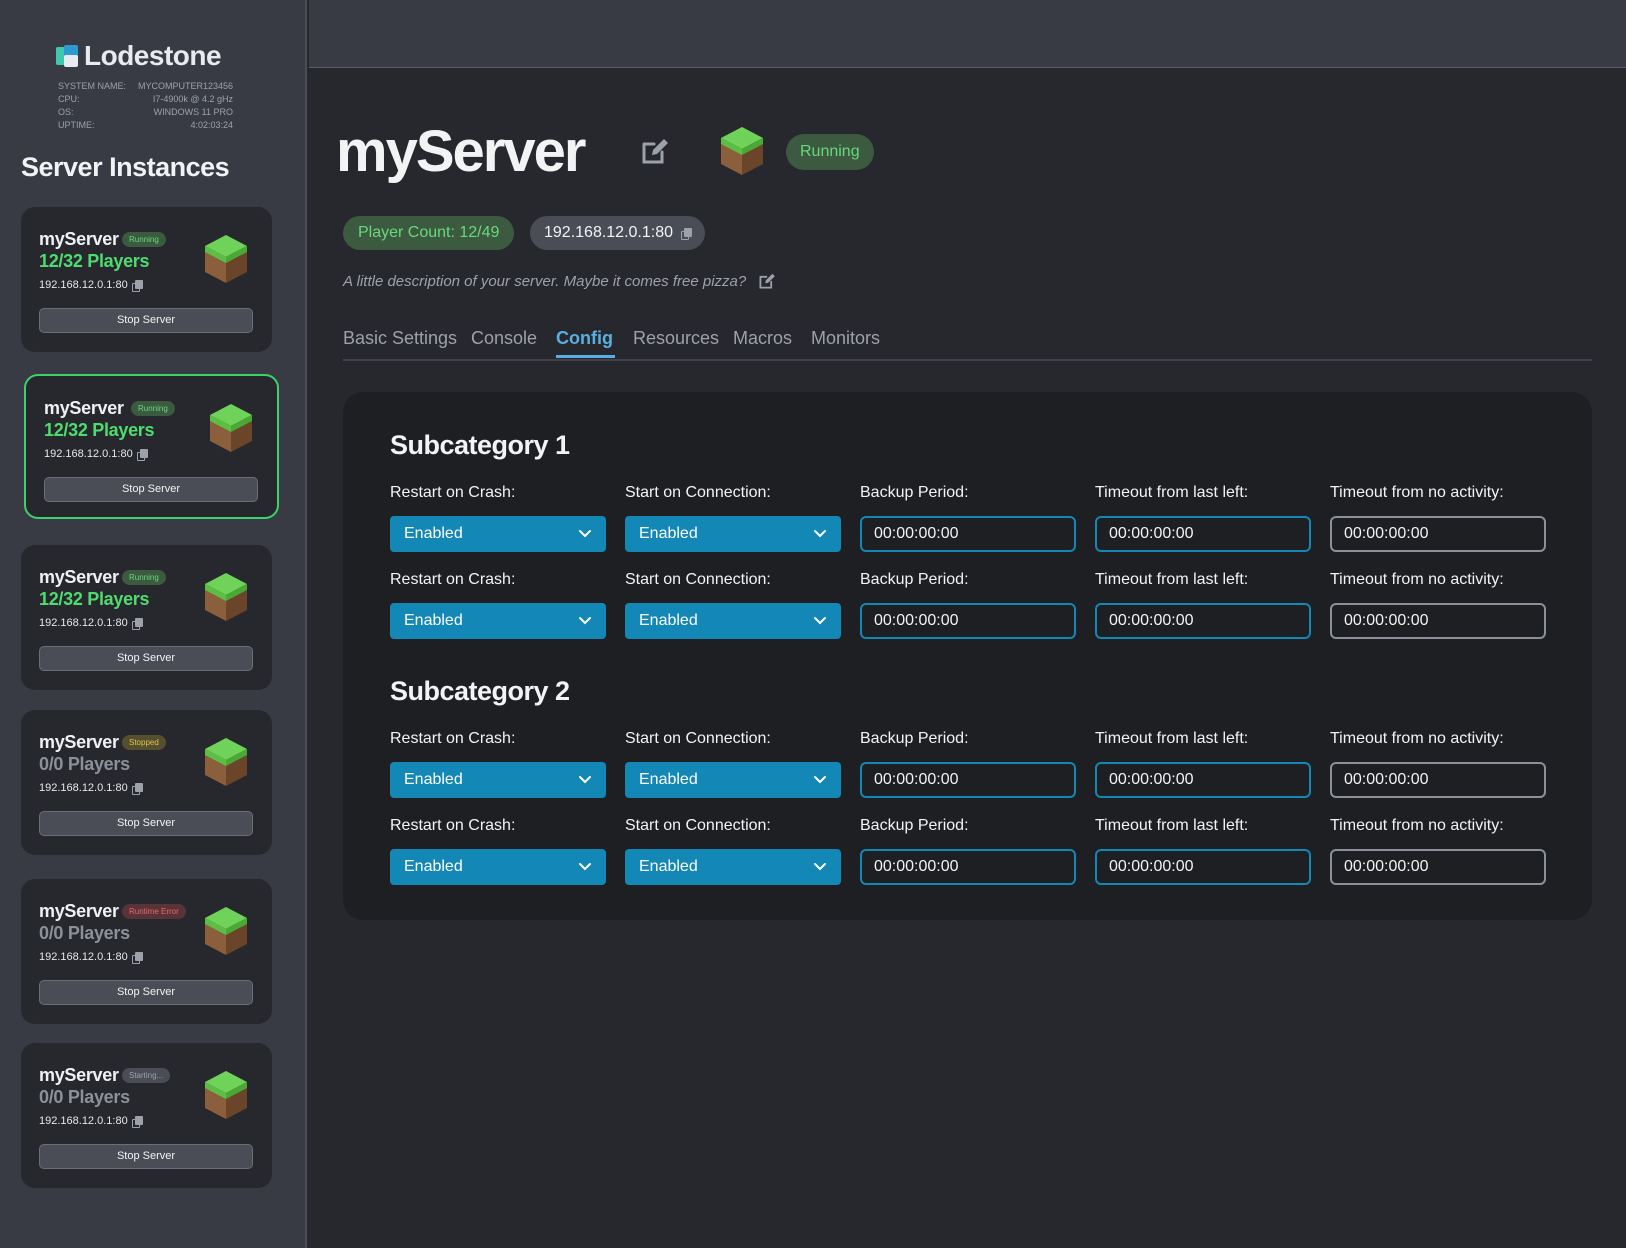 Image resolution: width=1626 pixels, height=1248 pixels. What do you see at coordinates (676, 338) in the screenshot?
I see `tab-resources: Resources` at bounding box center [676, 338].